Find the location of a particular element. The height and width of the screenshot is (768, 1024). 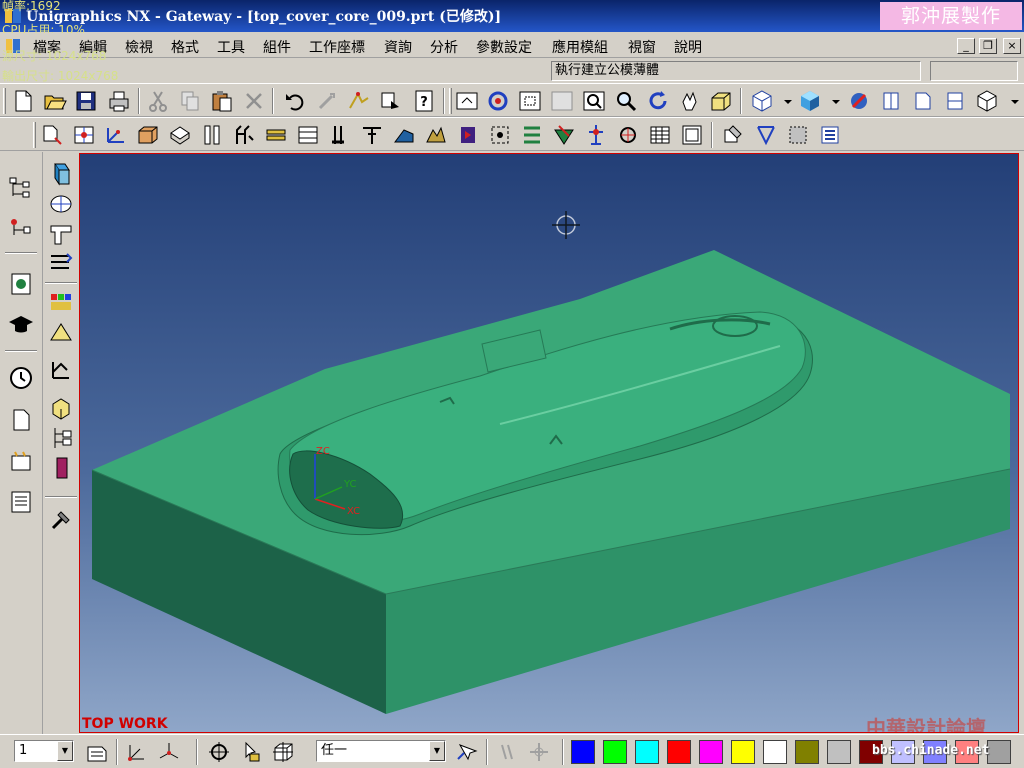

new-file-icon is located at coordinates (23, 101).